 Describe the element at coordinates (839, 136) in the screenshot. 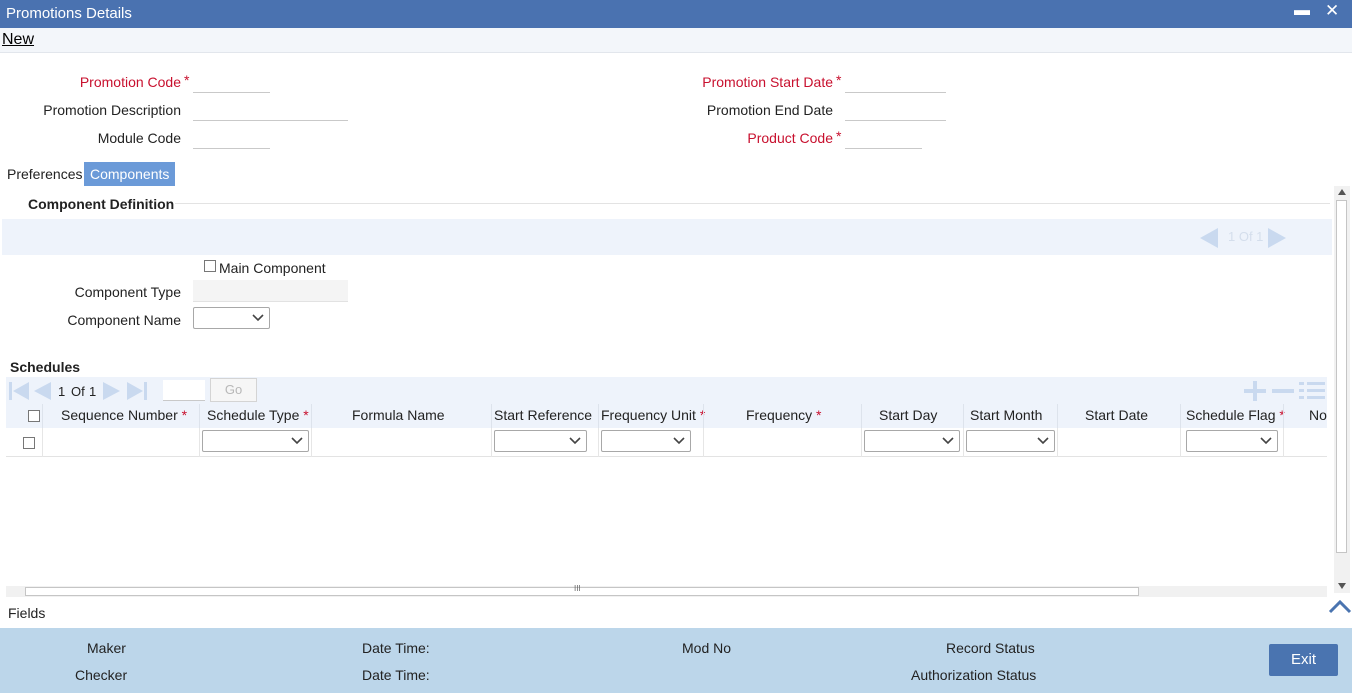

I see `product-code-required: *` at that location.